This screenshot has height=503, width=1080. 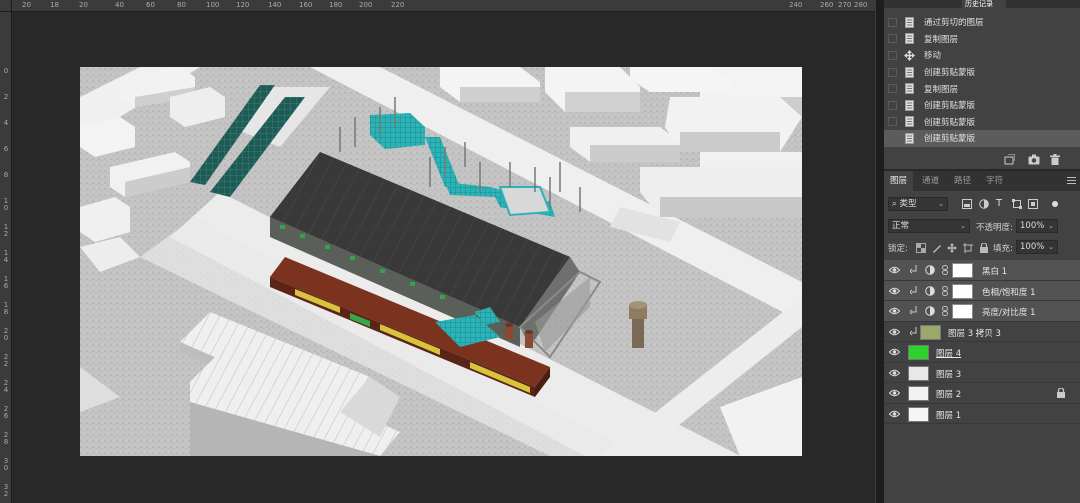 I want to click on layer-row-layer-3-copy-3: 图层 3 拷贝 3, so click(x=982, y=332).